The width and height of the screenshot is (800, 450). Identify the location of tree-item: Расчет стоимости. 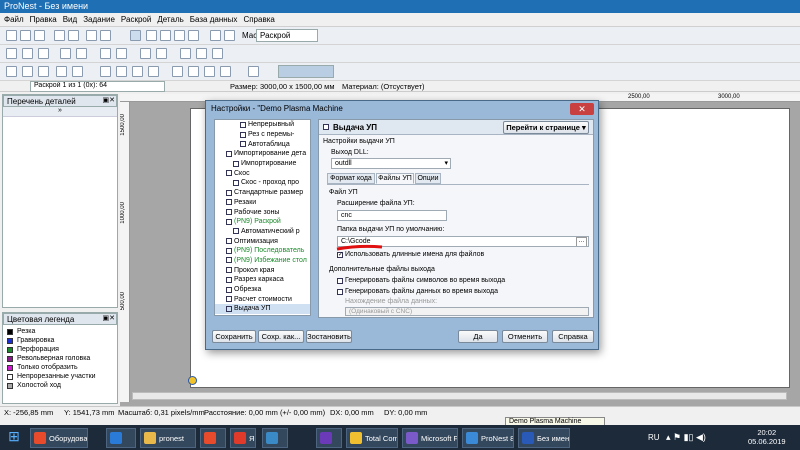
(262, 299).